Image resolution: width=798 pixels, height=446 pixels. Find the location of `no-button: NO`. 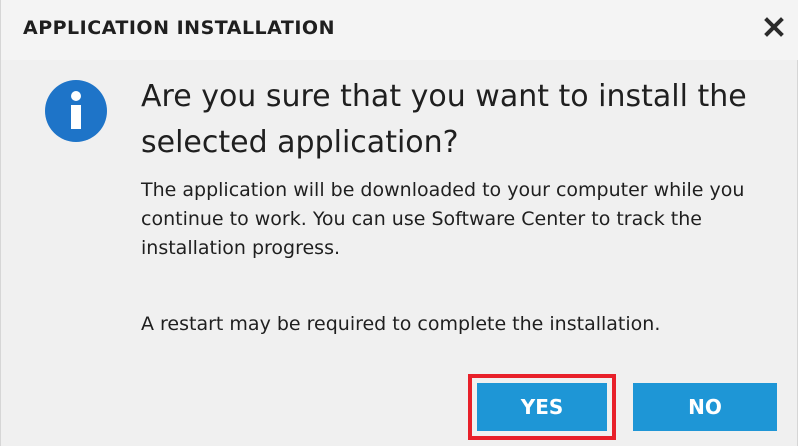

no-button: NO is located at coordinates (705, 407).